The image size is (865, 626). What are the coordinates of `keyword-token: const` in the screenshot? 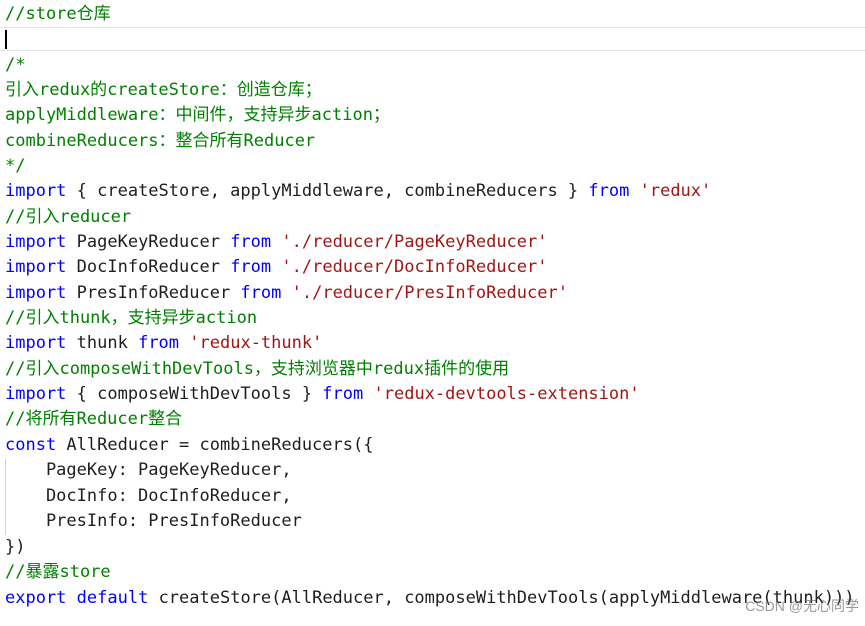 It's located at (31, 445).